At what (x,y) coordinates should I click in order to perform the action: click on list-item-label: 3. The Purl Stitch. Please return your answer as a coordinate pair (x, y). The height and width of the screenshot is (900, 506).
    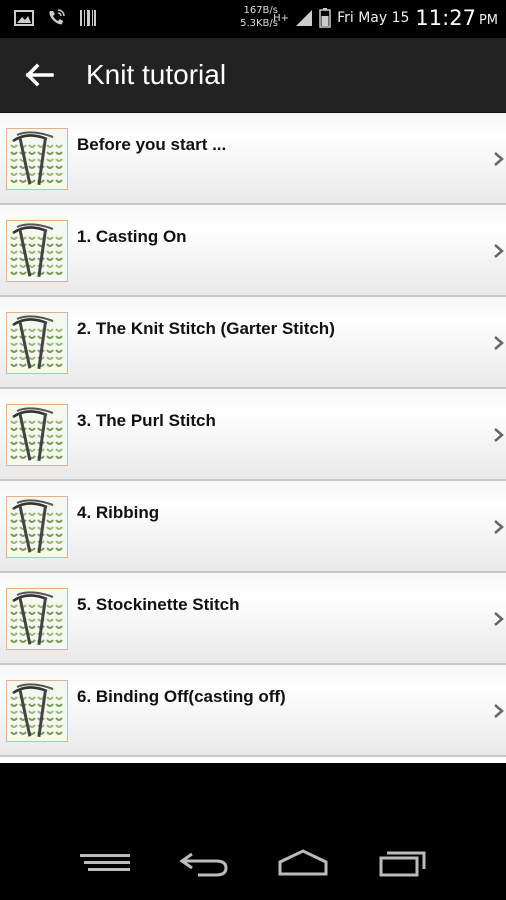
    Looking at the image, I should click on (146, 420).